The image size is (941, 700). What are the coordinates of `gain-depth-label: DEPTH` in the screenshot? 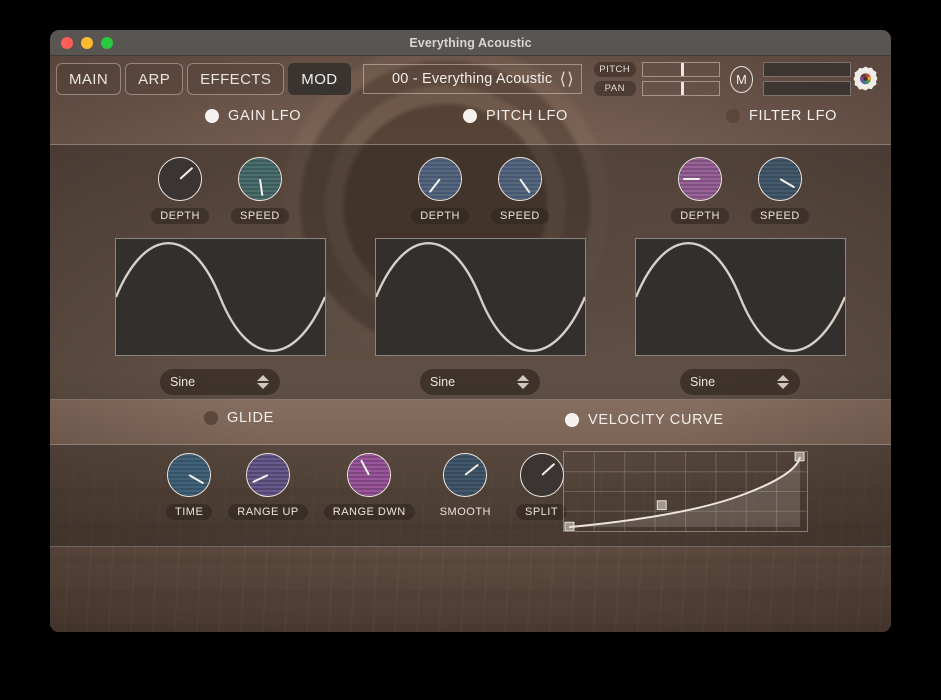 It's located at (180, 216).